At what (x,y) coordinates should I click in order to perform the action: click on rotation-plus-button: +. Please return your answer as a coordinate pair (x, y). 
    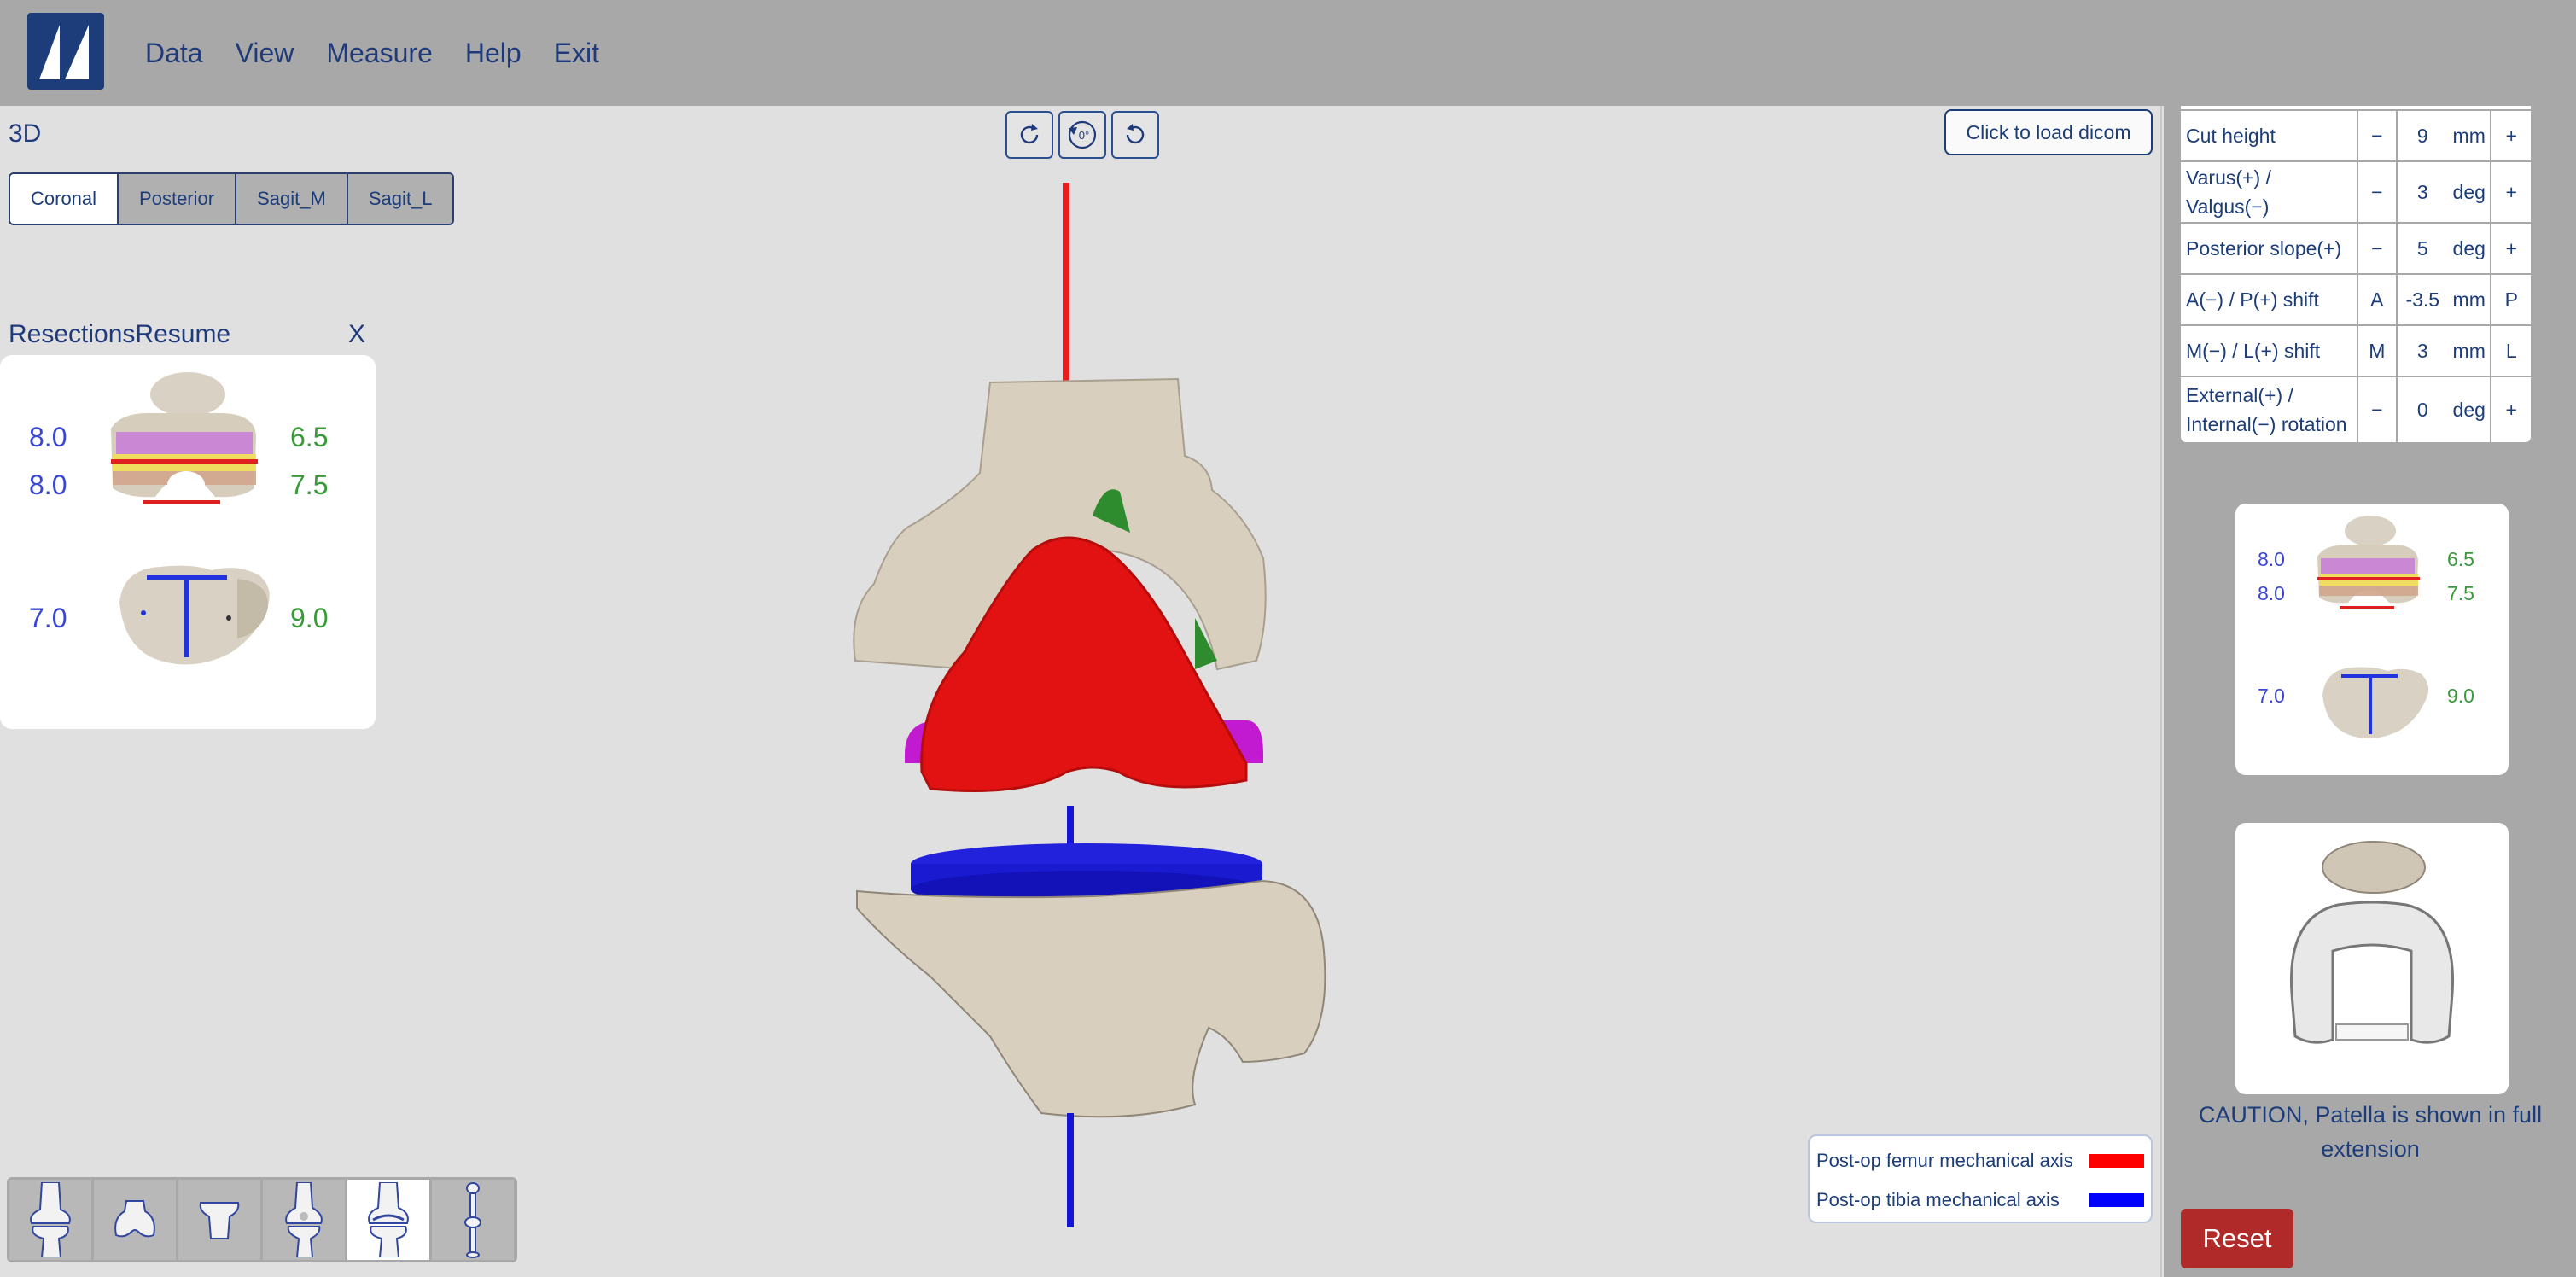
    Looking at the image, I should click on (2511, 409).